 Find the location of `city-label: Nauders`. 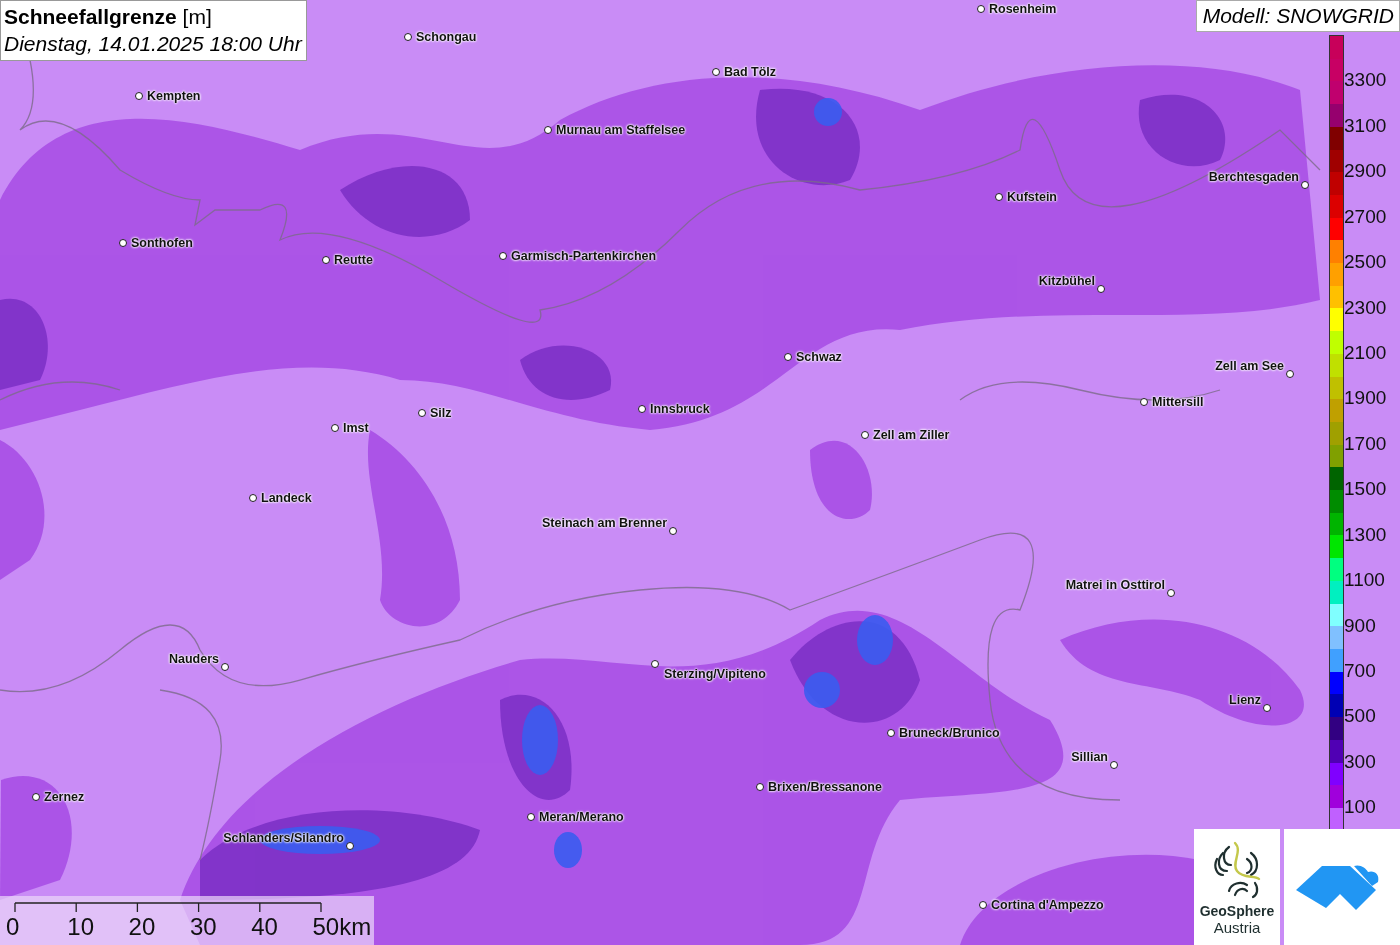

city-label: Nauders is located at coordinates (193, 659).